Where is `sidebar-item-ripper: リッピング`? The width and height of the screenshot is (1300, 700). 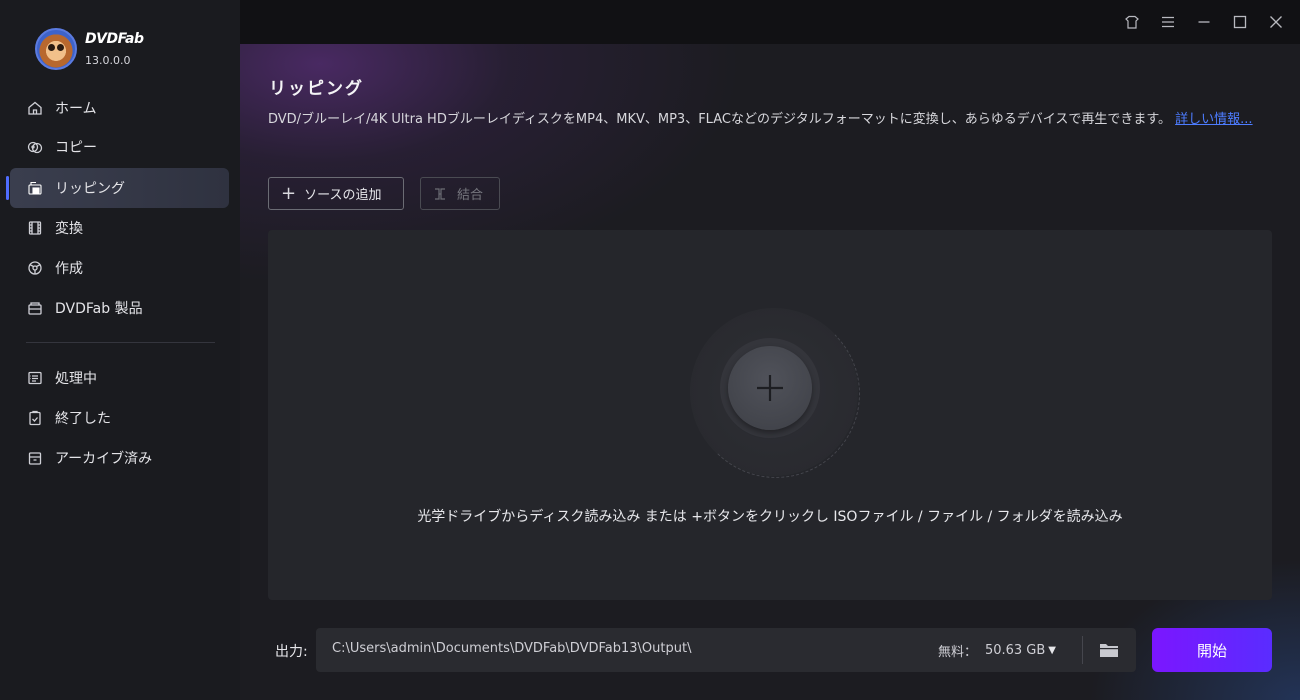
sidebar-item-ripper: リッピング is located at coordinates (117, 188).